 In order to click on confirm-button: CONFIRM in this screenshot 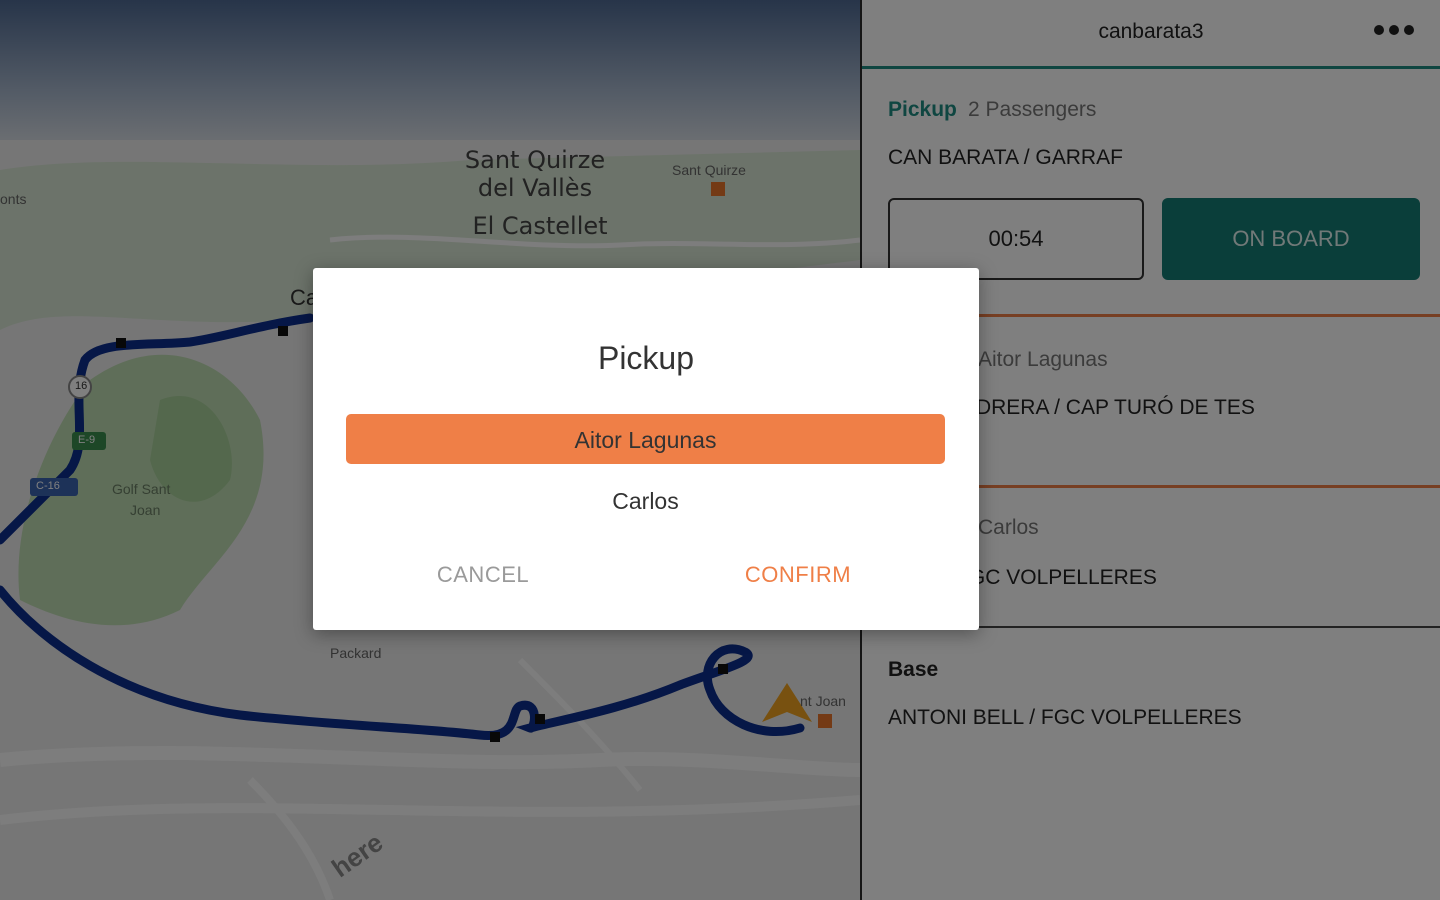, I will do `click(798, 578)`.